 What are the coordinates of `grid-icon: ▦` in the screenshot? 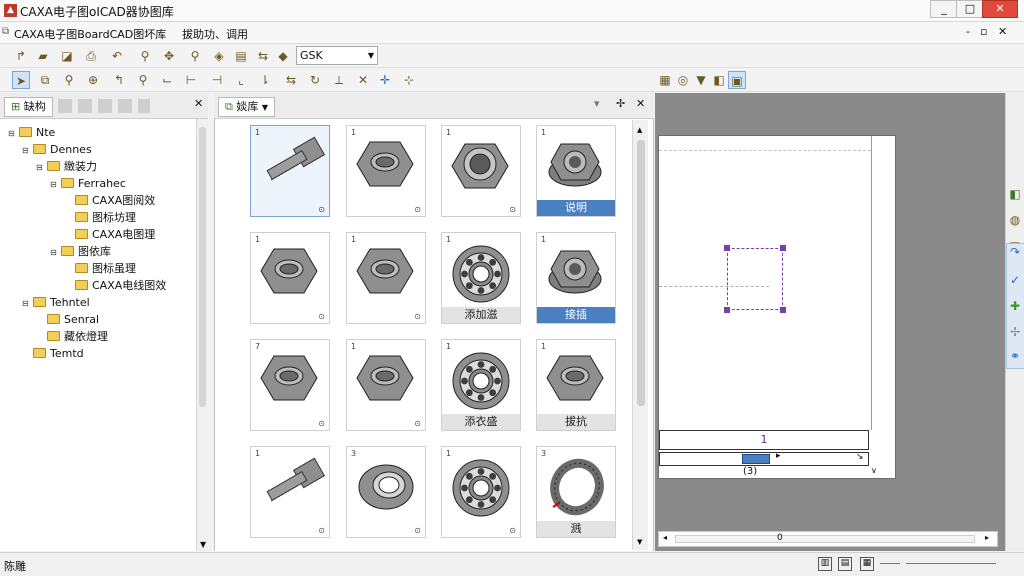 It's located at (665, 80).